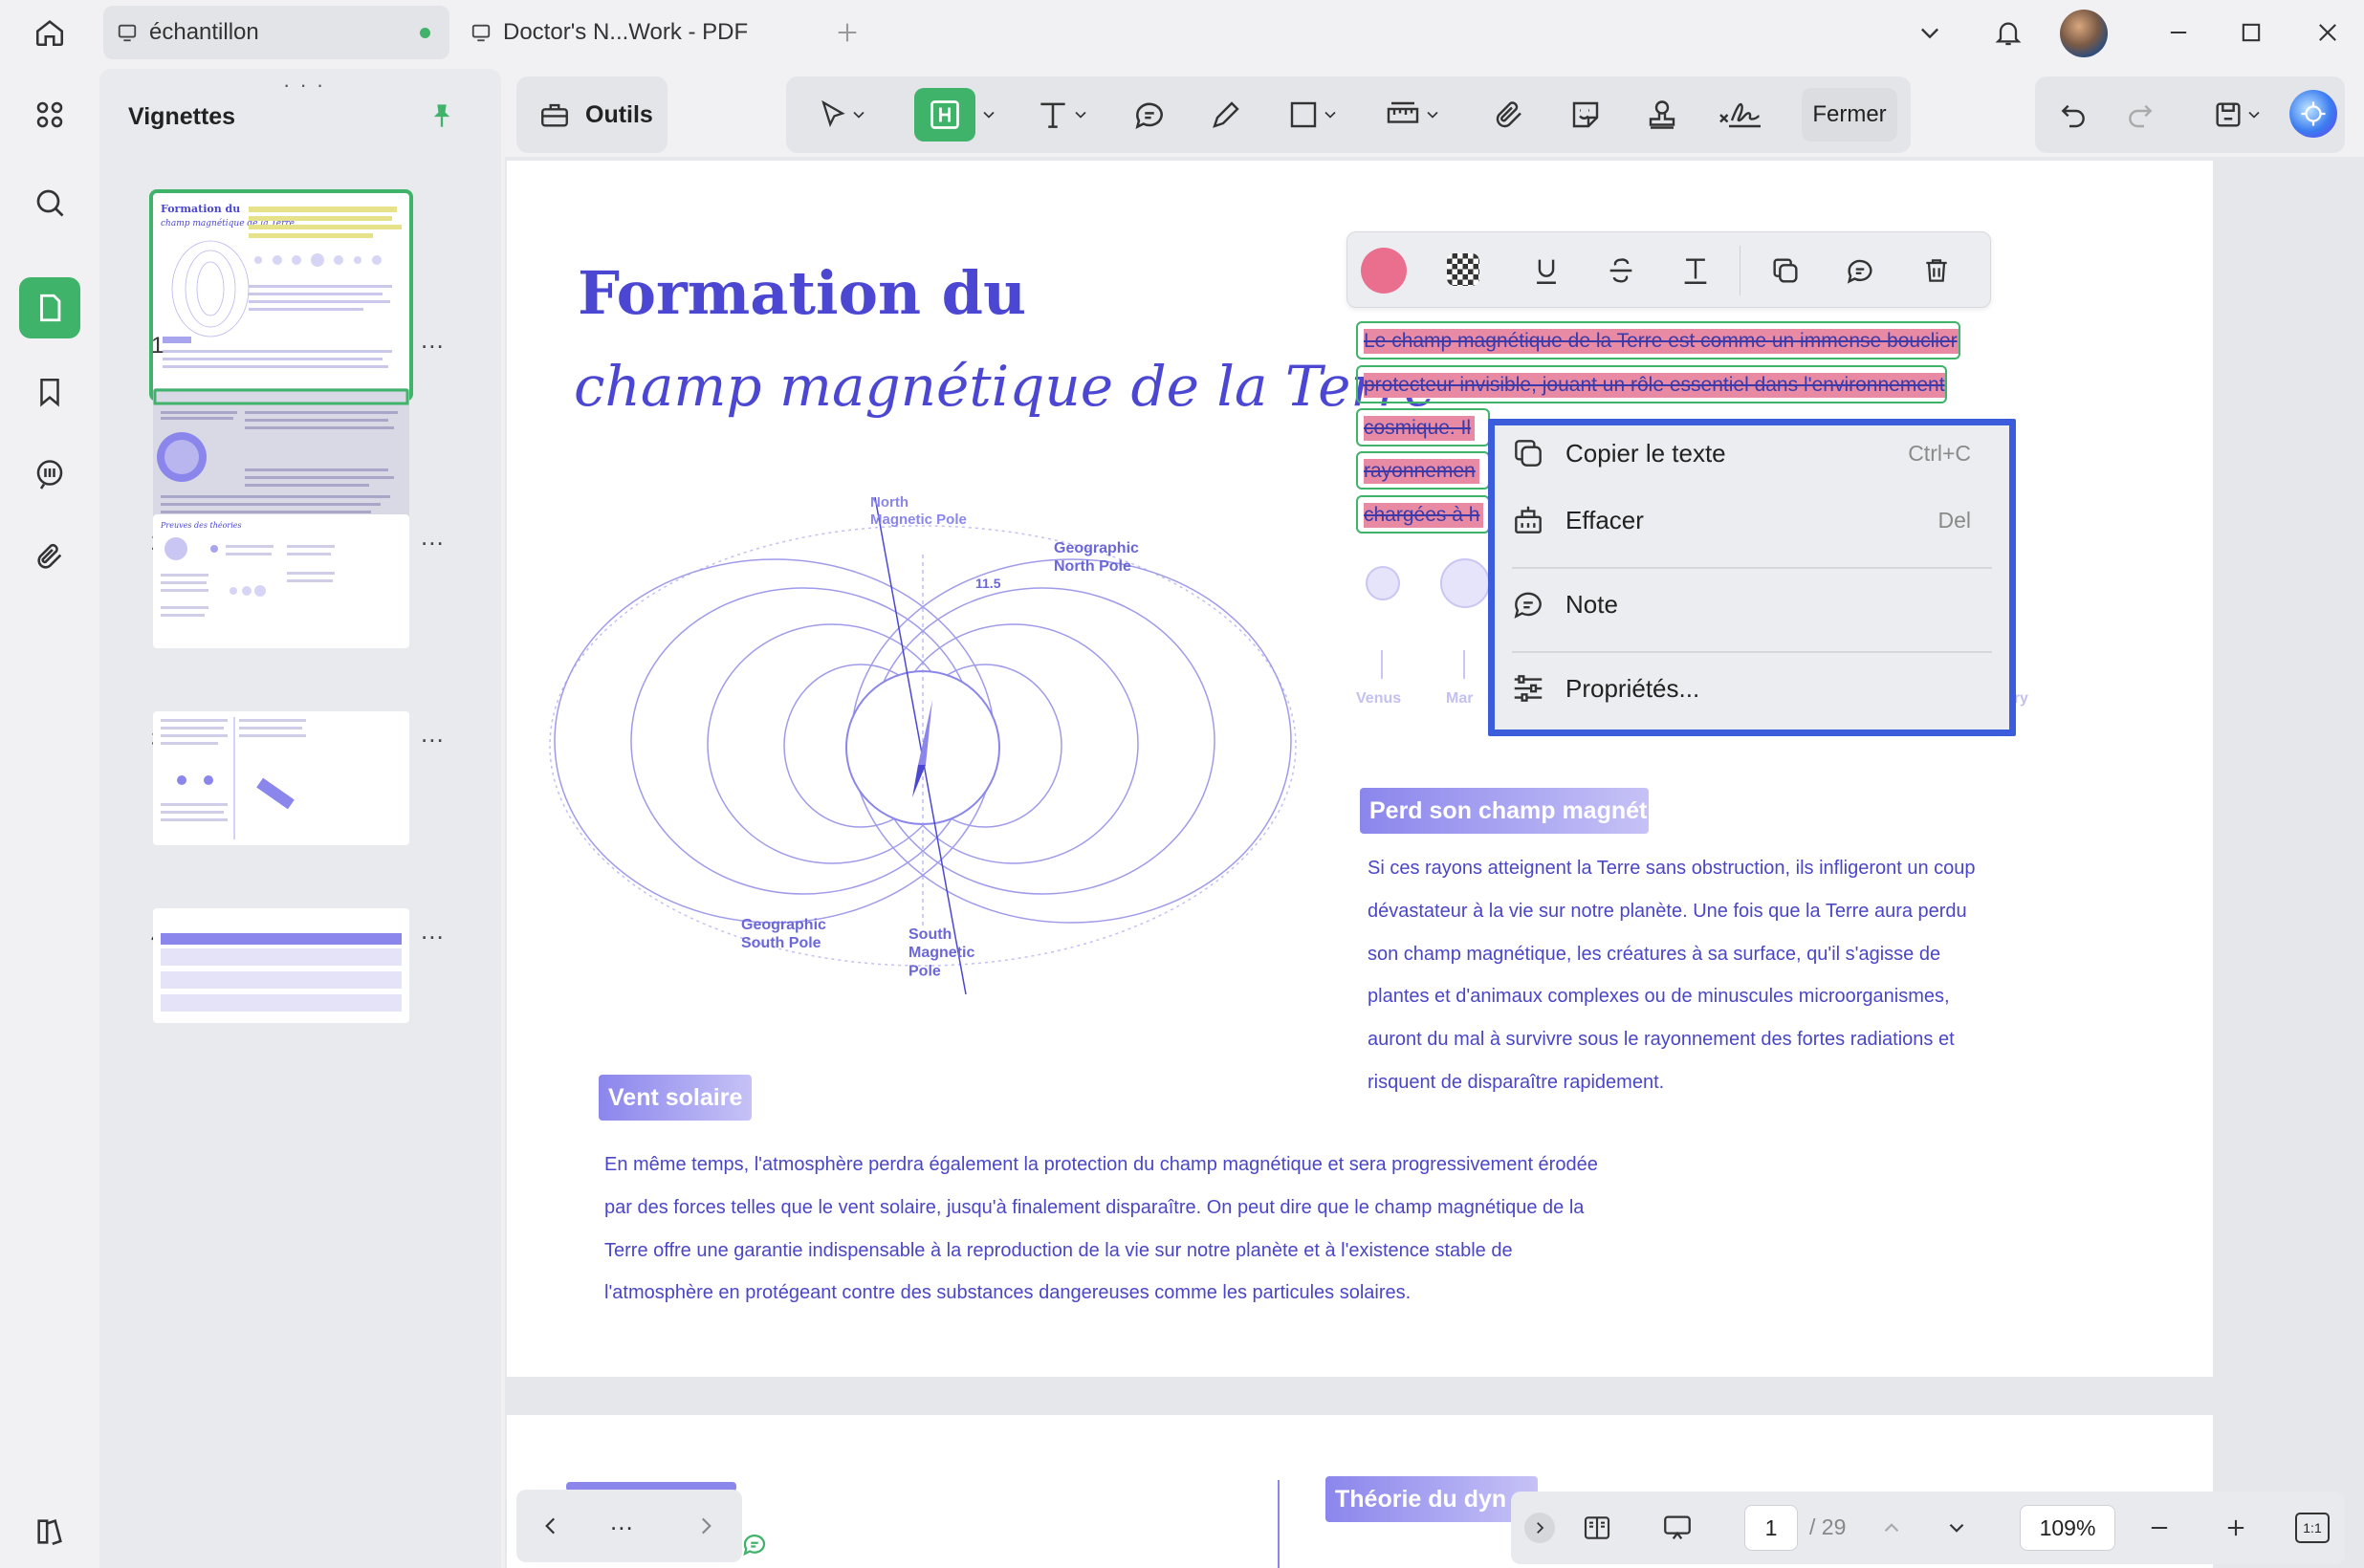 This screenshot has width=2364, height=1568. What do you see at coordinates (50, 202) in the screenshot?
I see `search-icon` at bounding box center [50, 202].